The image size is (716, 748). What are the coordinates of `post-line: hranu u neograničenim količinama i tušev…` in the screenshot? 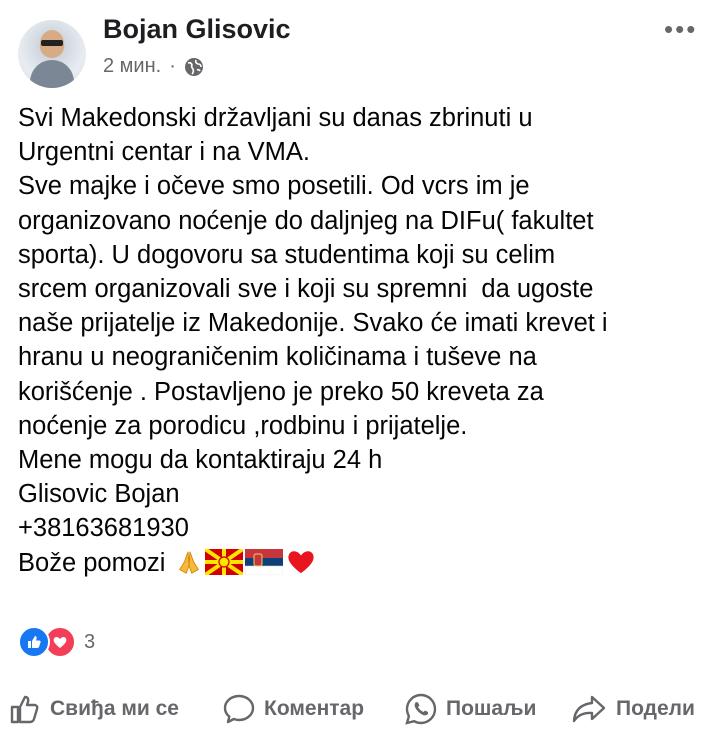 It's located at (277, 357).